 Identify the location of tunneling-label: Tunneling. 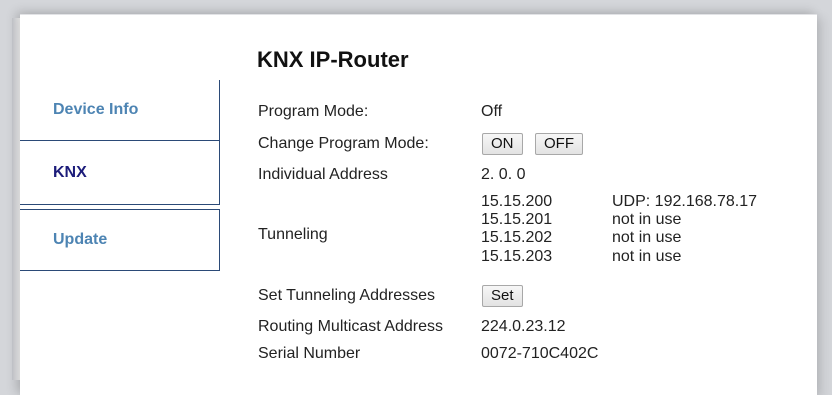
(293, 234).